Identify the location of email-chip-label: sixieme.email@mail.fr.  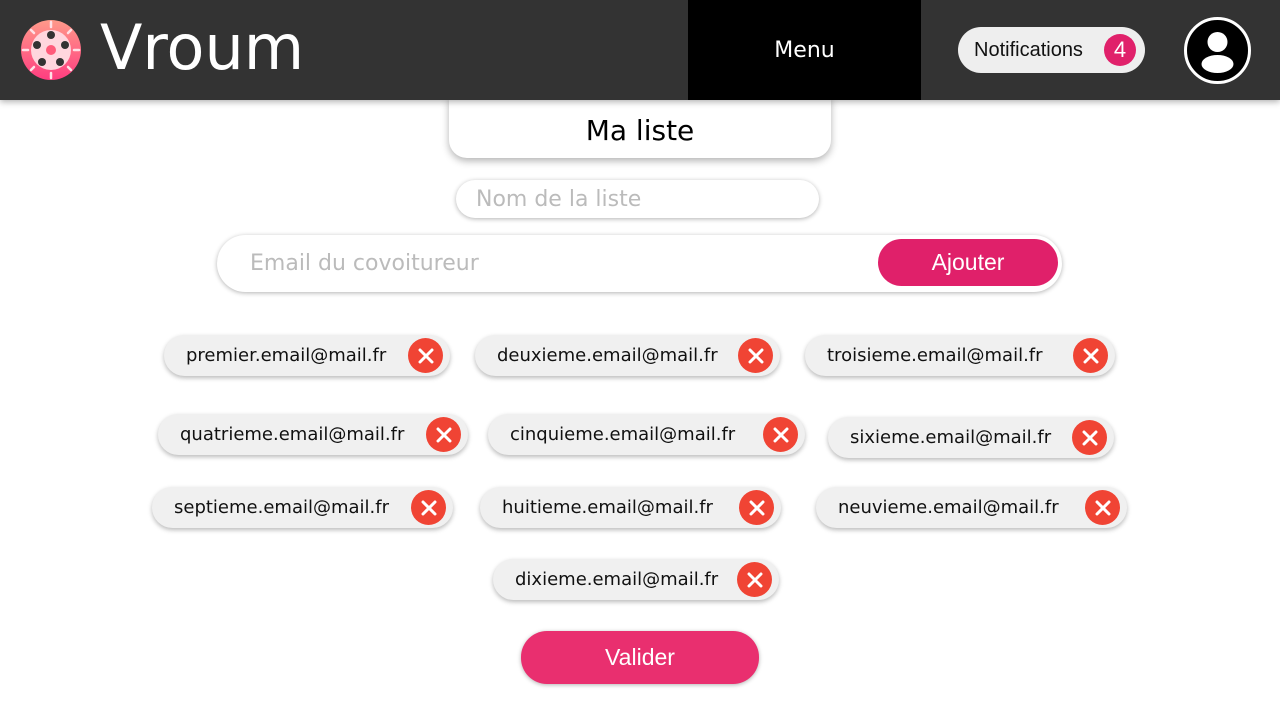
(951, 437).